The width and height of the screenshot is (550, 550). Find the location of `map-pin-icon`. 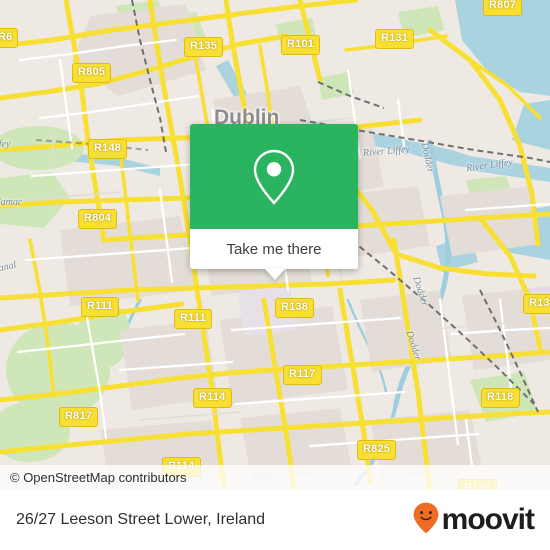

map-pin-icon is located at coordinates (274, 177).